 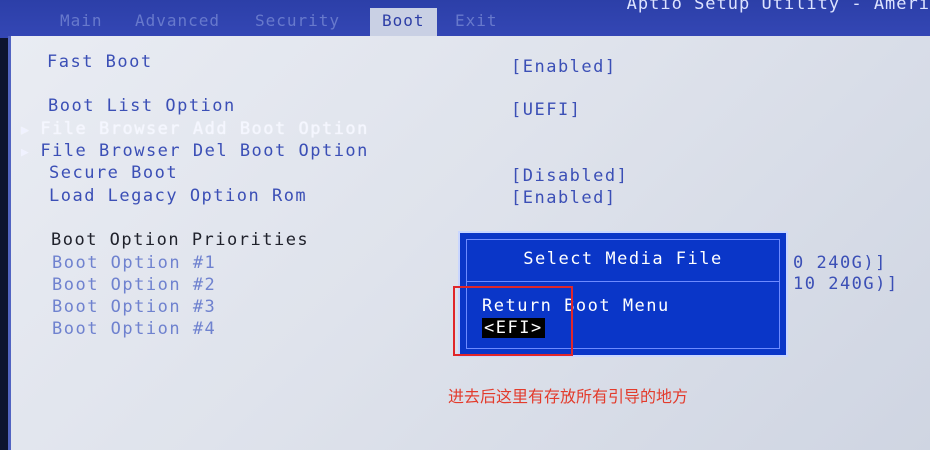 I want to click on boot-option-2: Boot Option #2, so click(x=134, y=285).